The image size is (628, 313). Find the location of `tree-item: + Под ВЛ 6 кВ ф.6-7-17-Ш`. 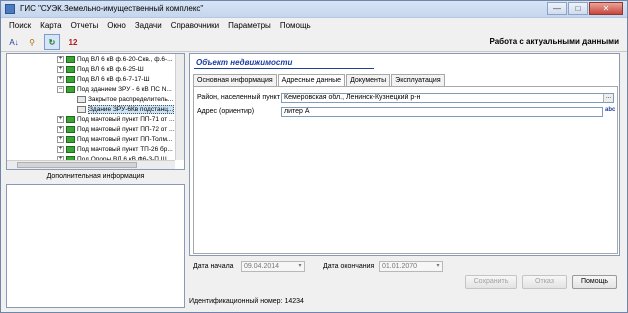

tree-item: + Под ВЛ 6 кВ ф.6-7-17-Ш is located at coordinates (103, 80).